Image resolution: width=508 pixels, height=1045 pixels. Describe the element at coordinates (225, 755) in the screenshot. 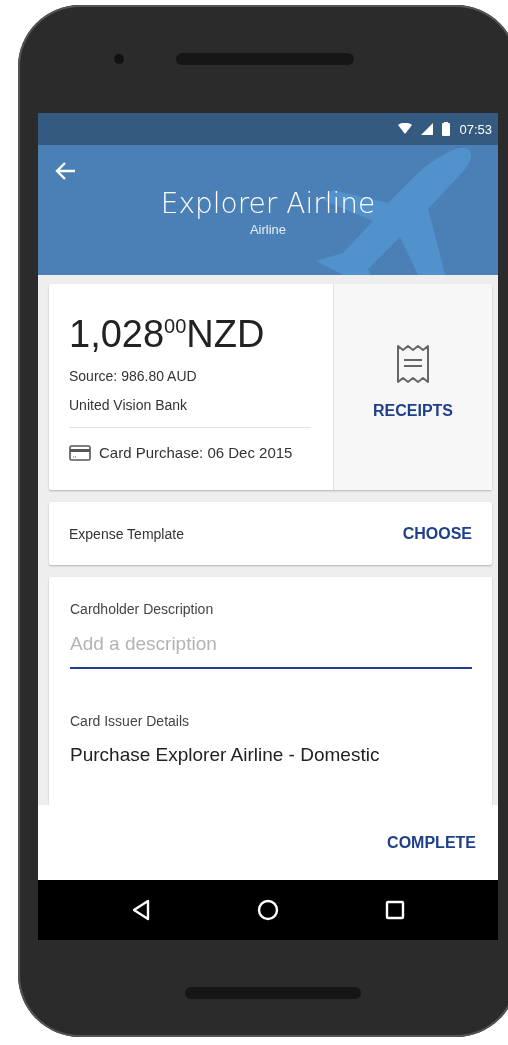

I see `issuer-details-text: Purchase Explorer Airline - Domestic` at that location.